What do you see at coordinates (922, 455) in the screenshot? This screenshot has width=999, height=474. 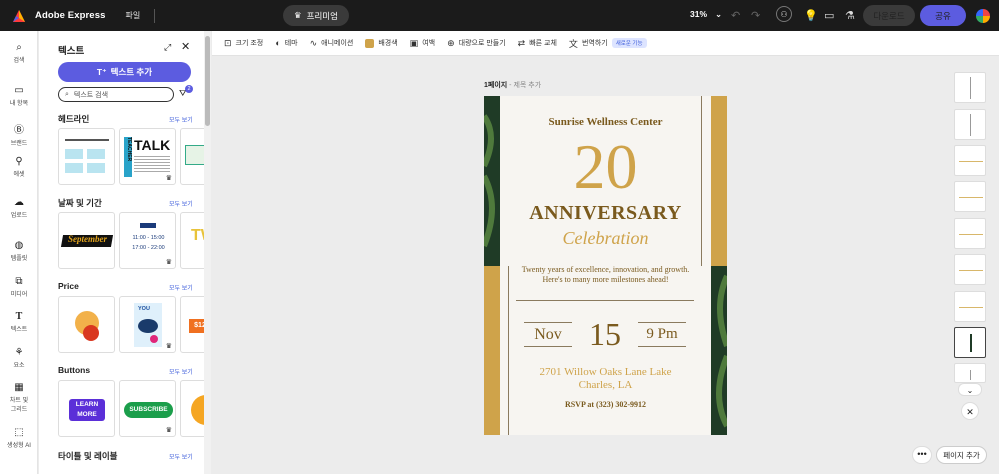 I see `more-options-icon: •••` at bounding box center [922, 455].